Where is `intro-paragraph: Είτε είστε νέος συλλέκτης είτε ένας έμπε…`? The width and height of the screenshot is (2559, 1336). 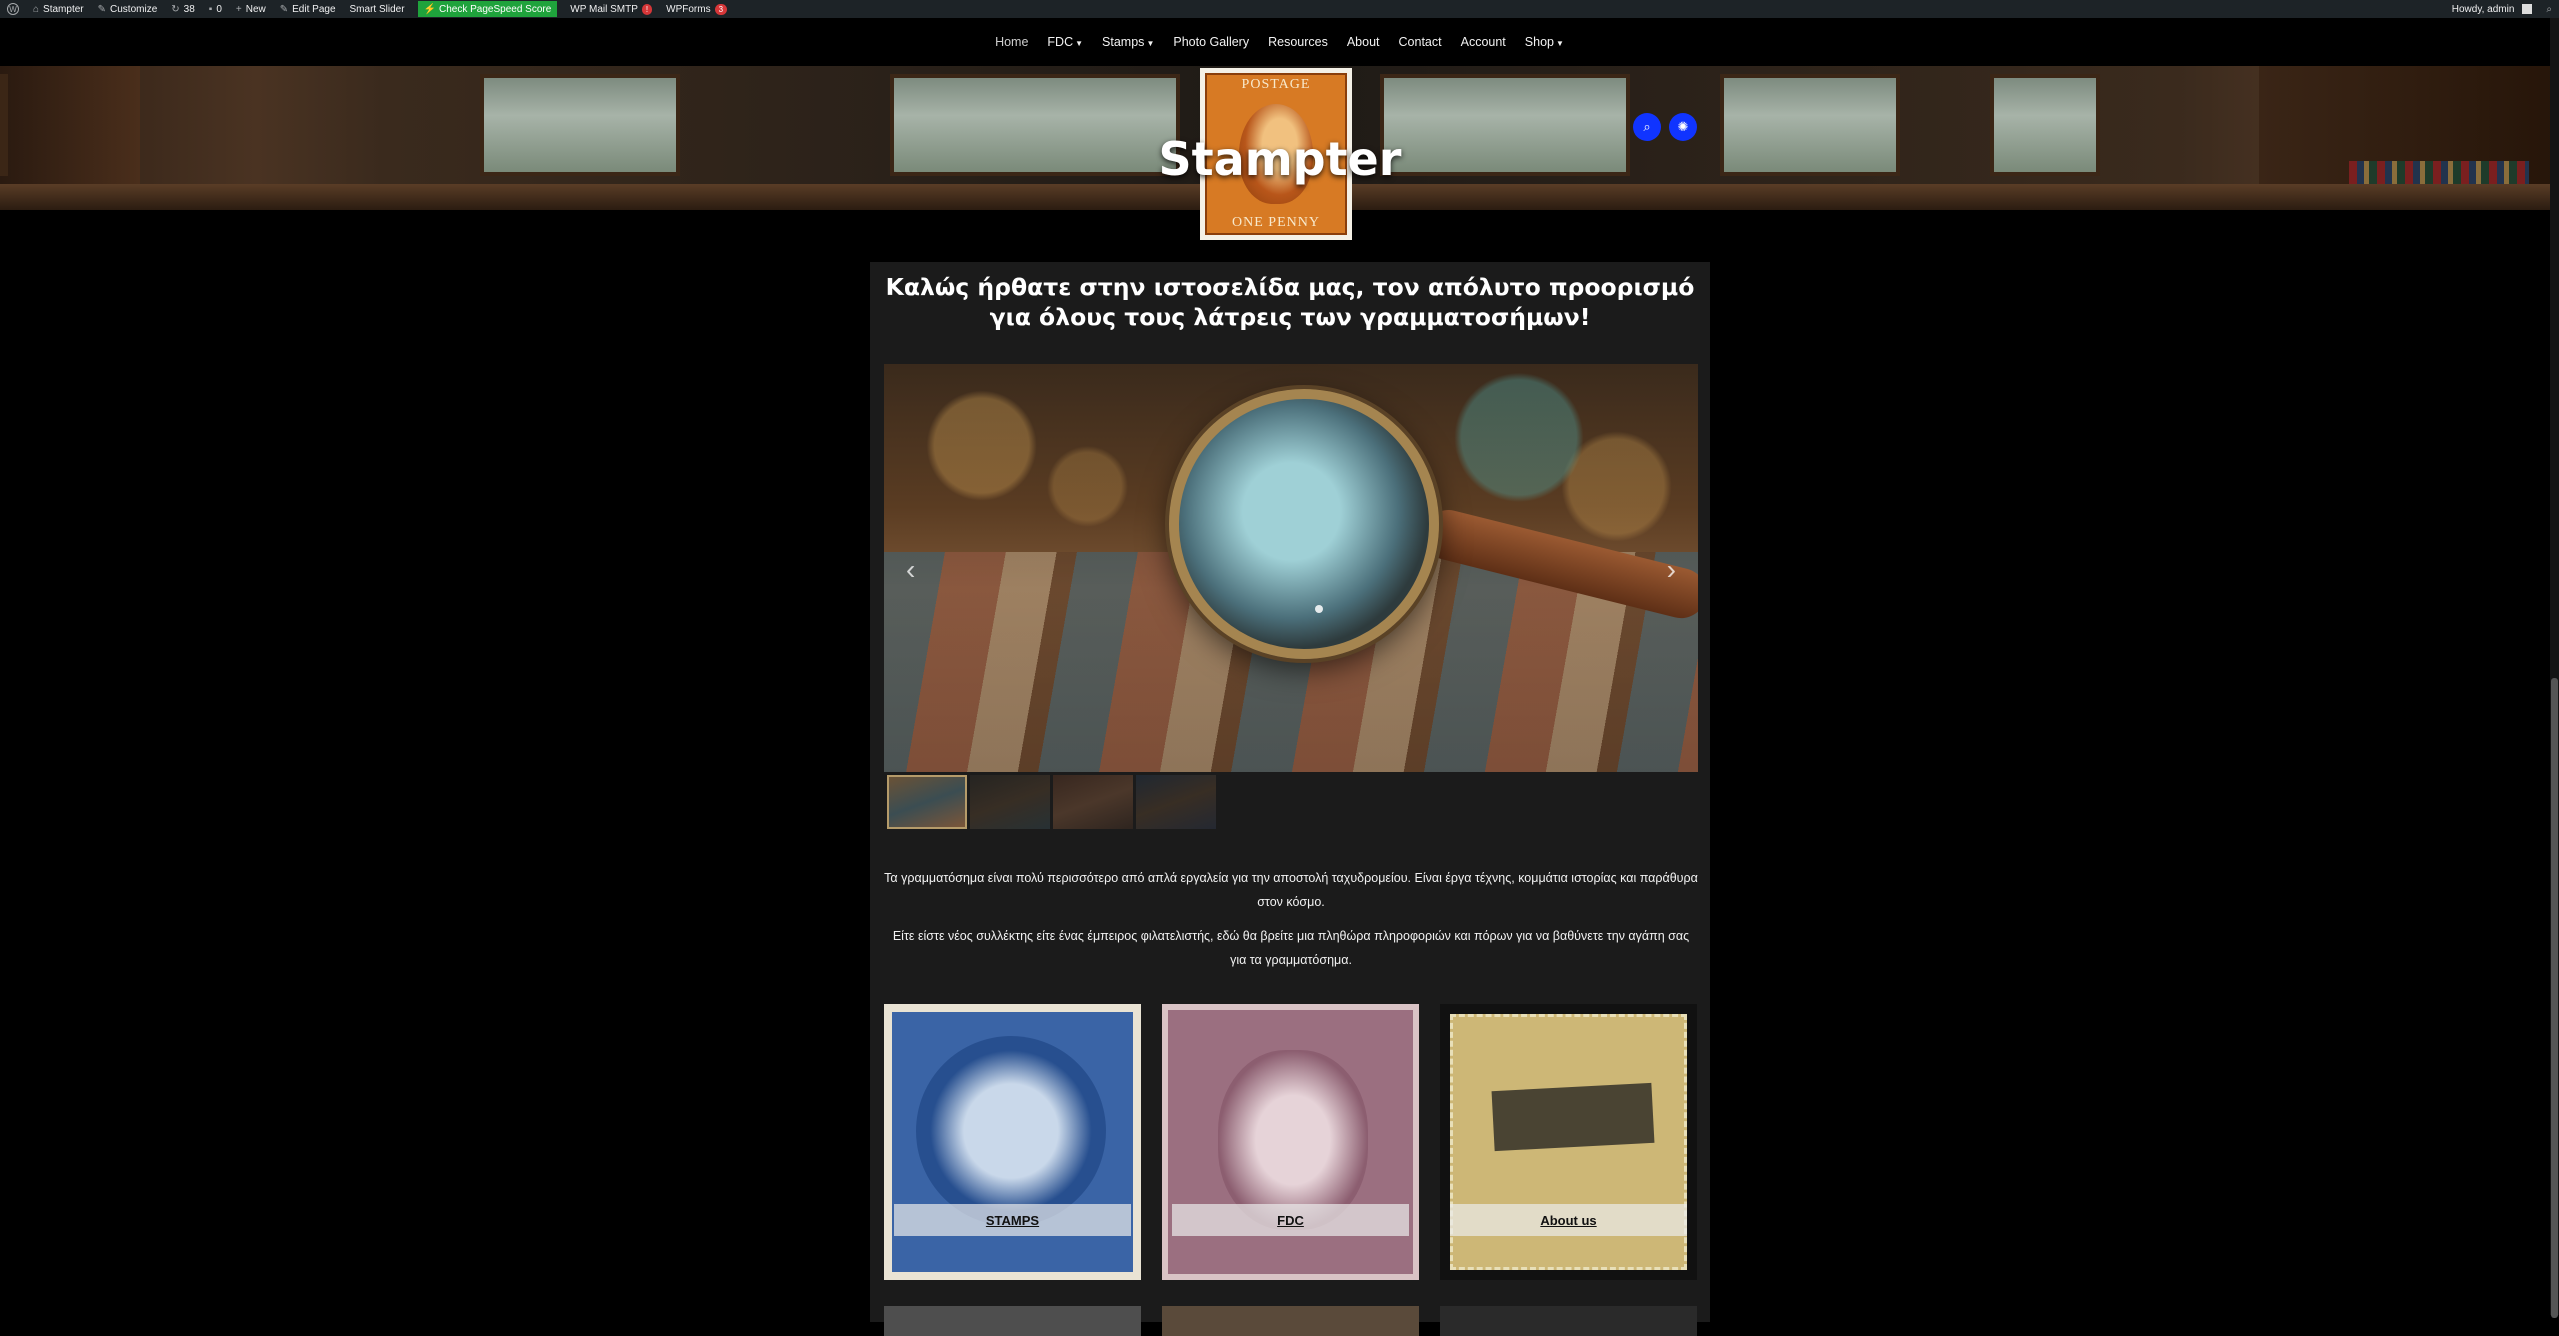
intro-paragraph: Είτε είστε νέος συλλέκτης είτε ένας έμπε… is located at coordinates (1291, 948).